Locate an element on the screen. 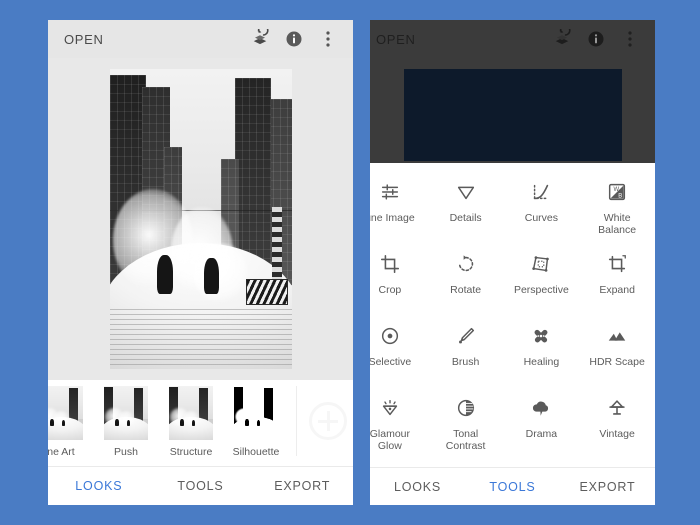 This screenshot has height=525, width=700. tool-brush: Brush is located at coordinates (466, 351).